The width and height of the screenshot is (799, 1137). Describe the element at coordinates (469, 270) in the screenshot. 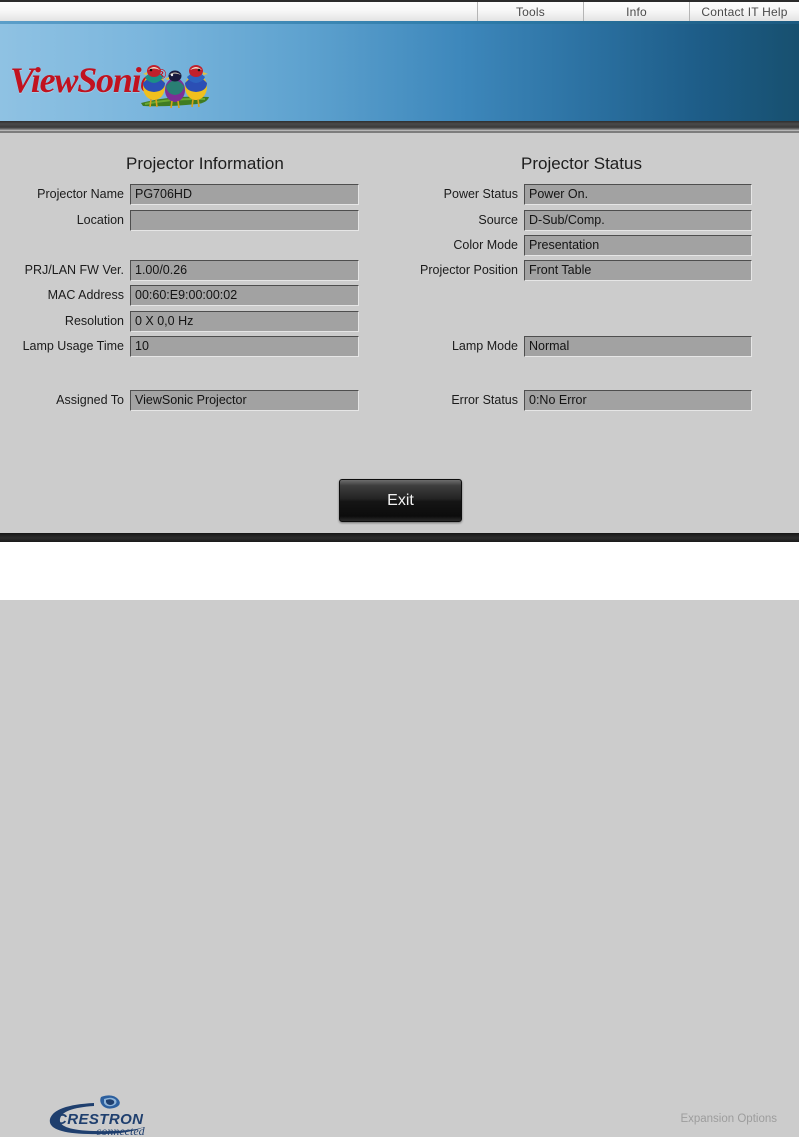

I see `label-projector-position: Projector Position` at that location.